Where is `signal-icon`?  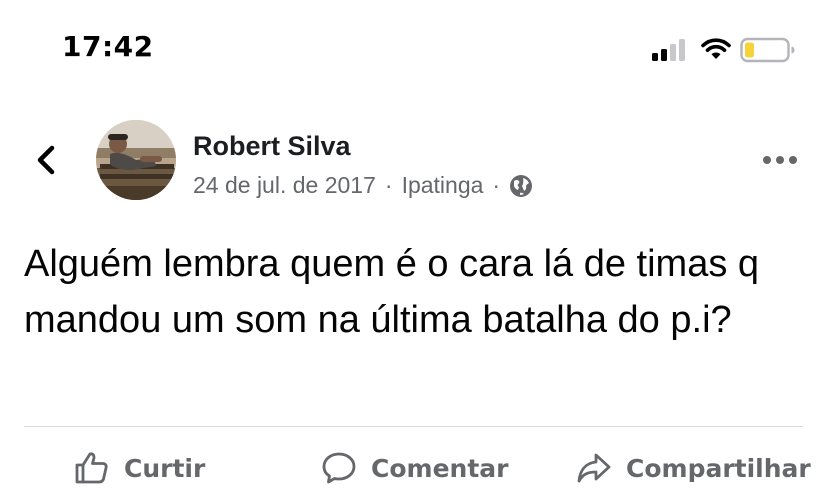 signal-icon is located at coordinates (668, 50).